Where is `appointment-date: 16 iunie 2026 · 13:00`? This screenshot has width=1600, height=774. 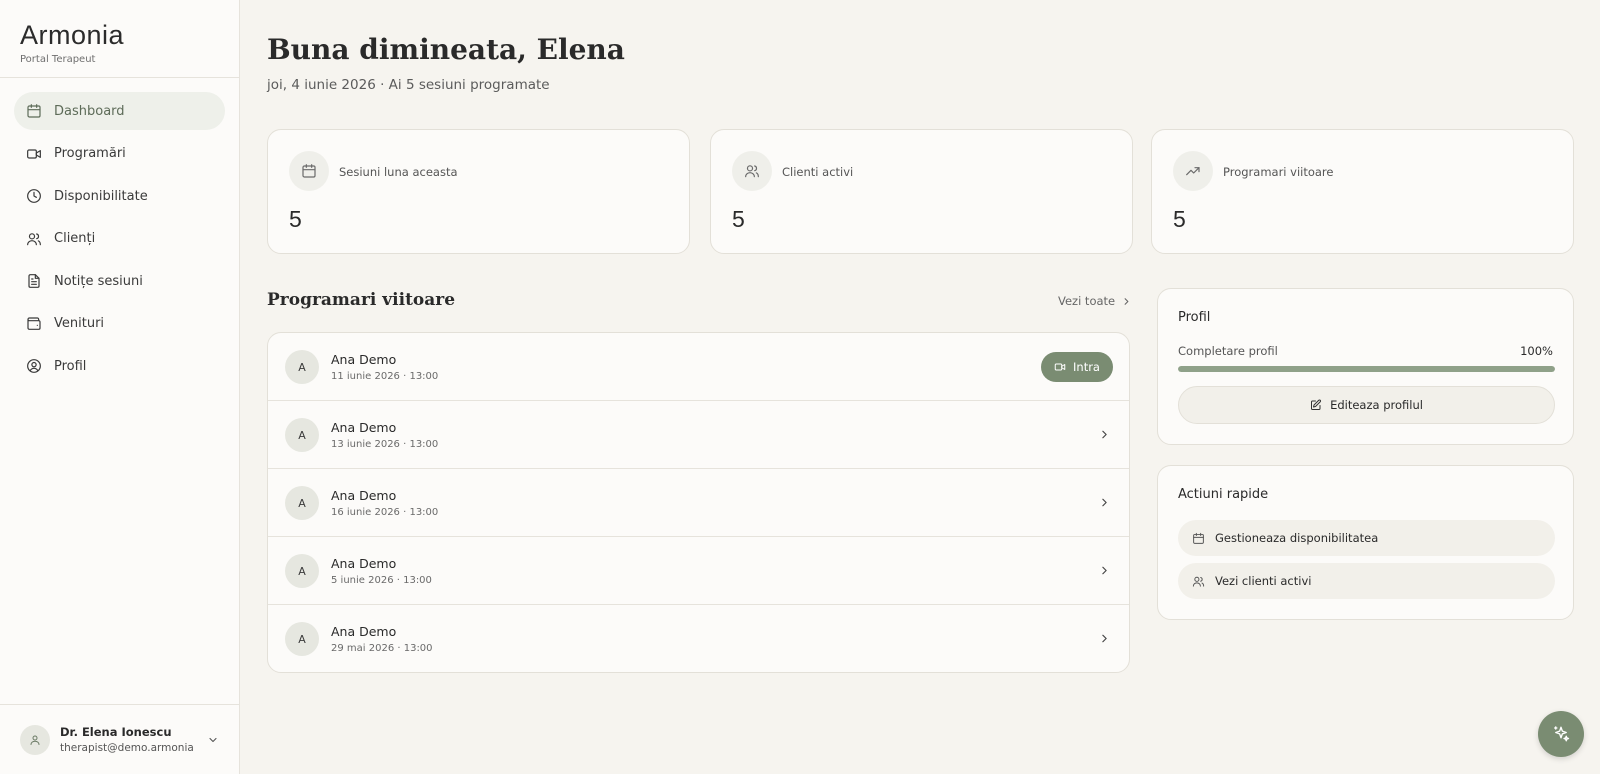
appointment-date: 16 iunie 2026 · 13:00 is located at coordinates (385, 512).